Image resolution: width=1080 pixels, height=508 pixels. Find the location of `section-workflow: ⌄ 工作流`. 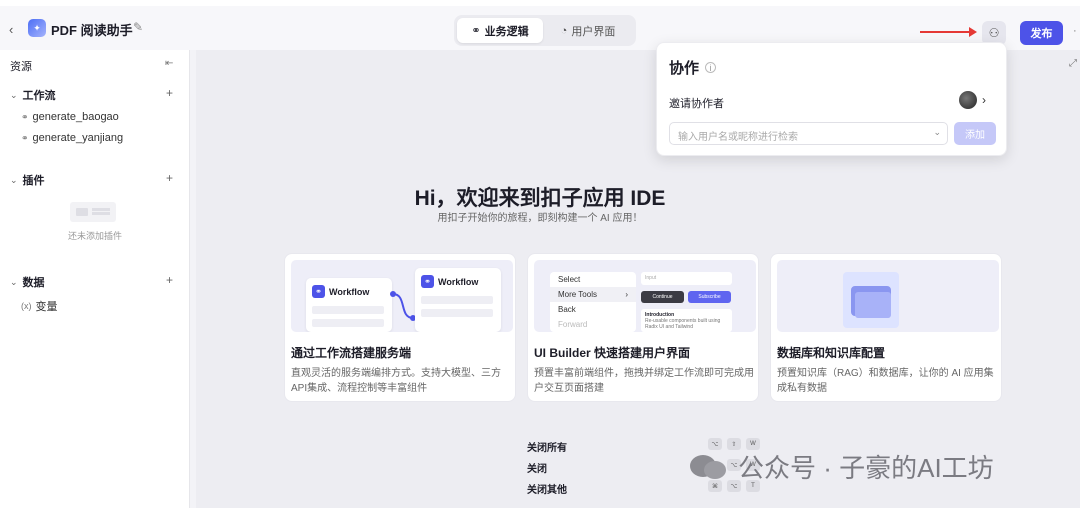

section-workflow: ⌄ 工作流 is located at coordinates (33, 95).